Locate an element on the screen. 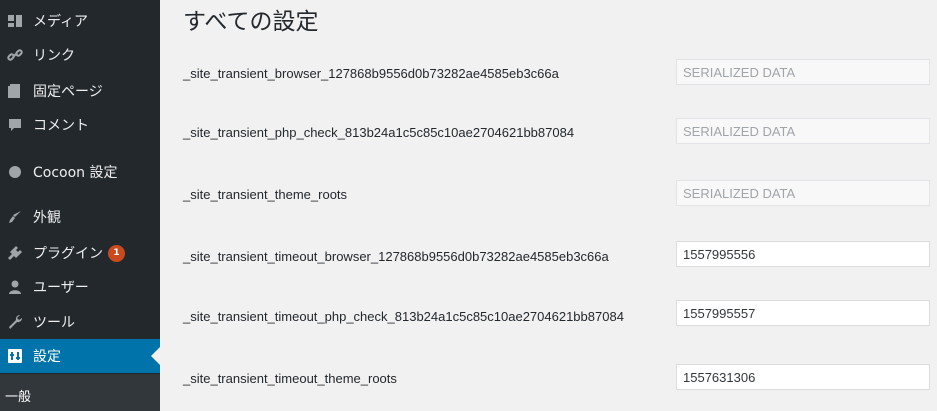 The width and height of the screenshot is (937, 411). sidebar-item-pages: 固定ページ is located at coordinates (80, 91).